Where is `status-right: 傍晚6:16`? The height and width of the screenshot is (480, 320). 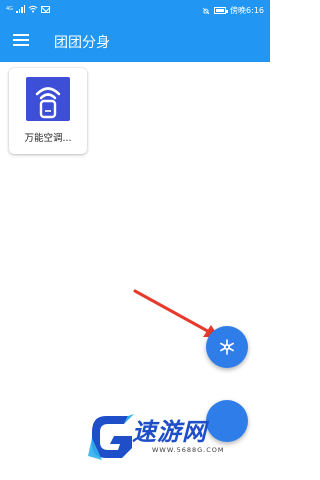 status-right: 傍晚6:16 is located at coordinates (233, 10).